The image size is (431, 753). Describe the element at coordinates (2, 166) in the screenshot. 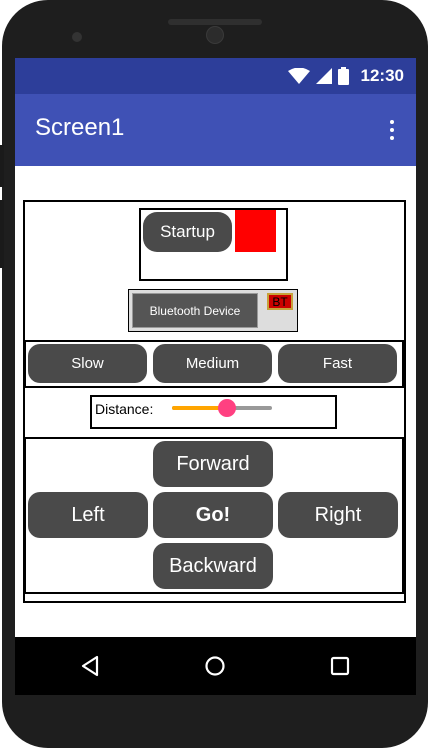

I see `volume-button` at that location.